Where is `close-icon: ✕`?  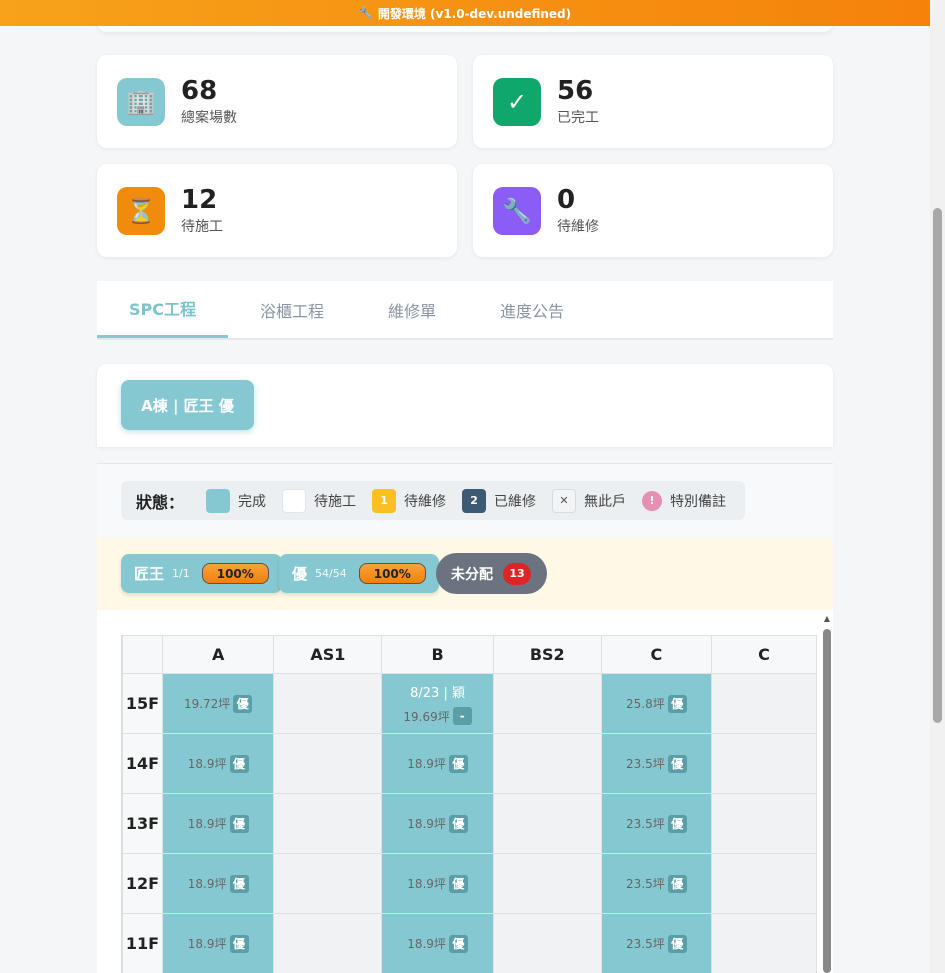
close-icon: ✕ is located at coordinates (564, 500).